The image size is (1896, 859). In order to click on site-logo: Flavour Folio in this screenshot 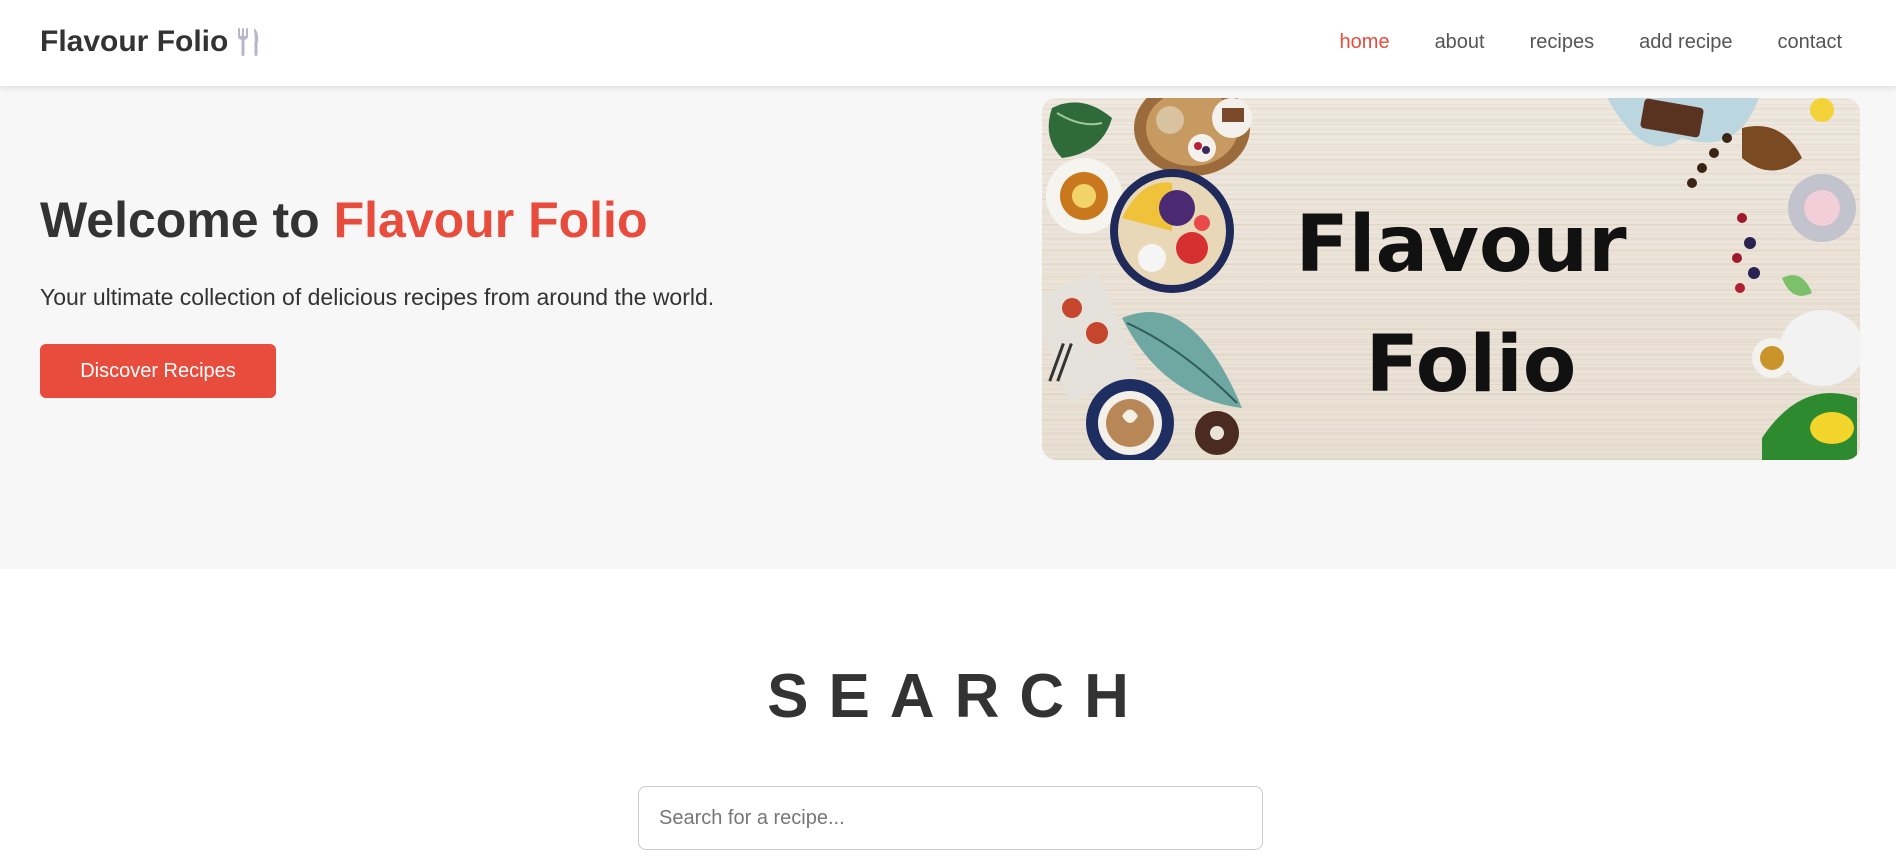, I will do `click(151, 42)`.